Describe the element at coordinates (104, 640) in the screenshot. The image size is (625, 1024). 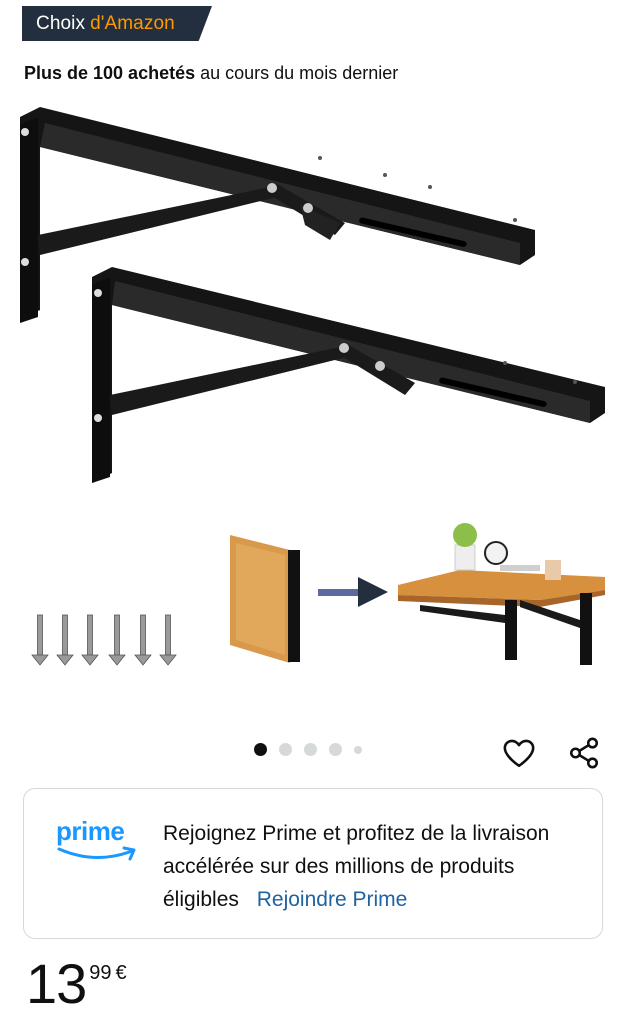
I see `screws` at that location.